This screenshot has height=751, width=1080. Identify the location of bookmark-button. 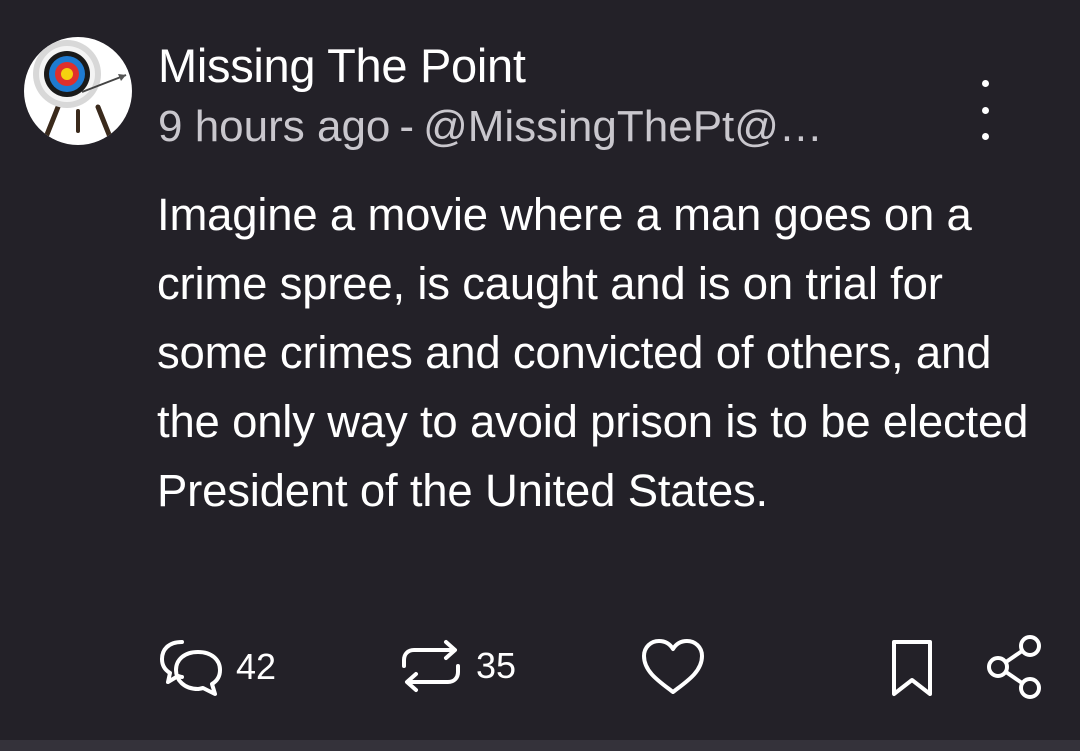
(912, 668).